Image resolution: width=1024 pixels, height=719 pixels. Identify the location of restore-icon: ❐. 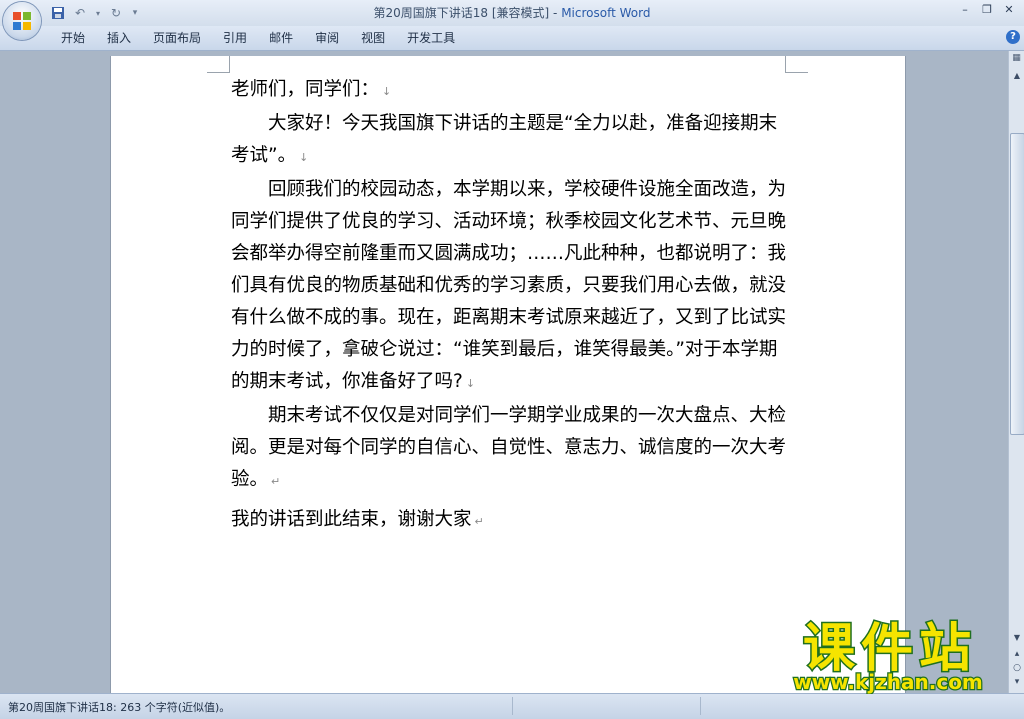
(987, 10).